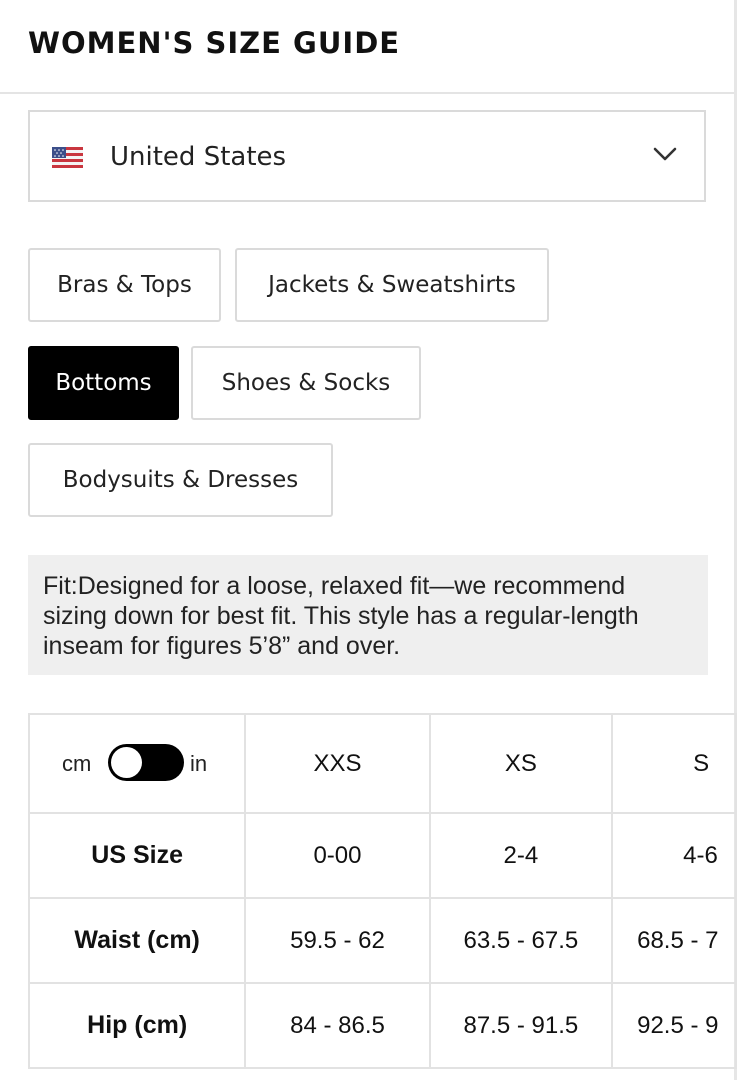  Describe the element at coordinates (337, 940) in the screenshot. I see `table-cell: 59.5 - 62` at that location.